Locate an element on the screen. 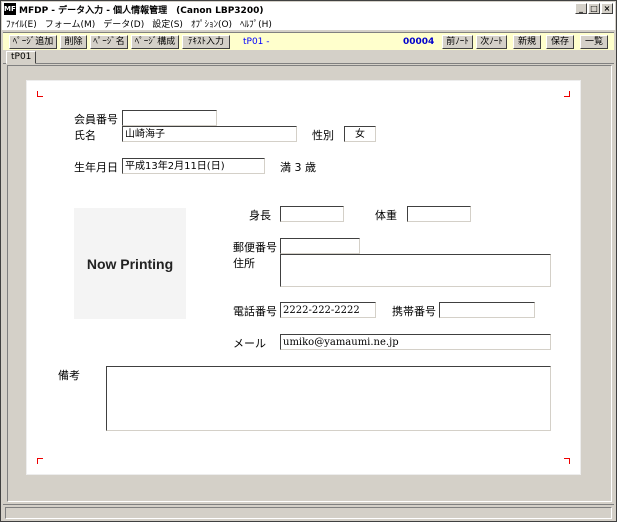 Image resolution: width=617 pixels, height=522 pixels. status-bar is located at coordinates (308, 512).